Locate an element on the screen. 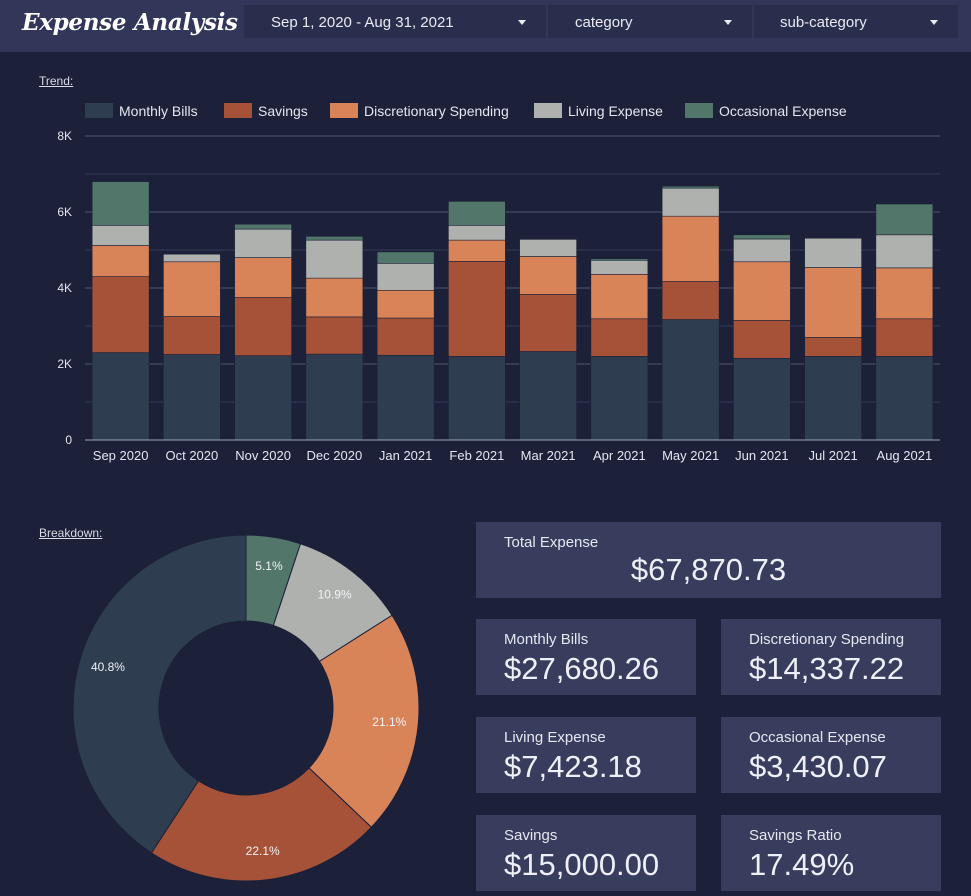 This screenshot has height=896, width=971. kpi-value: 17.49% is located at coordinates (802, 864).